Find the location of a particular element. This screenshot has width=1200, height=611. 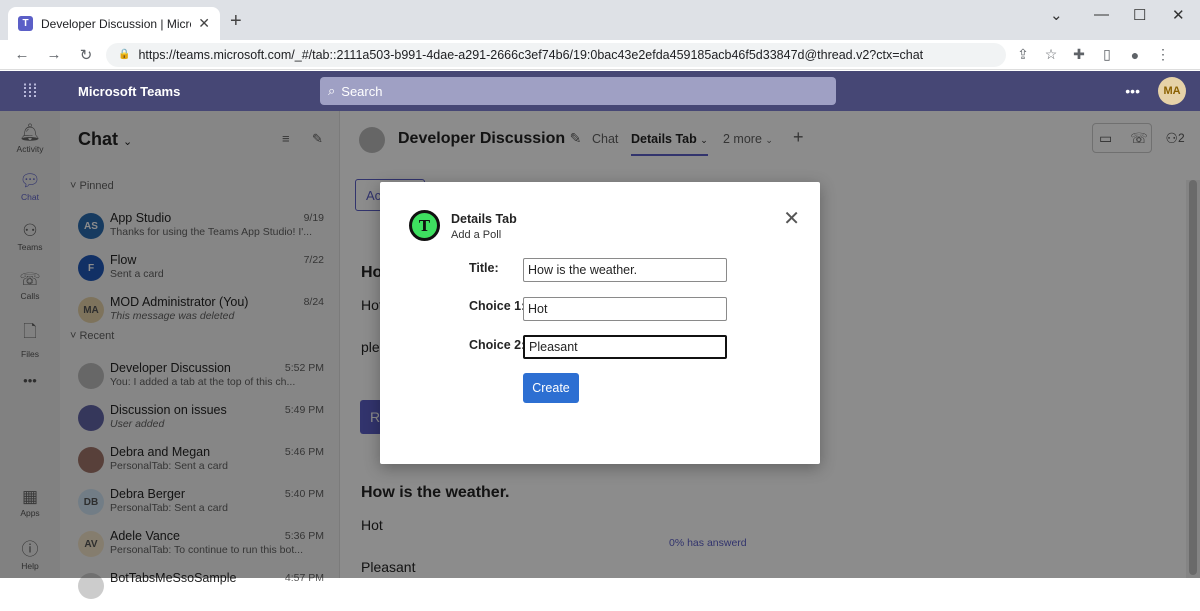

extensions-icon: ✚ is located at coordinates (1079, 54).